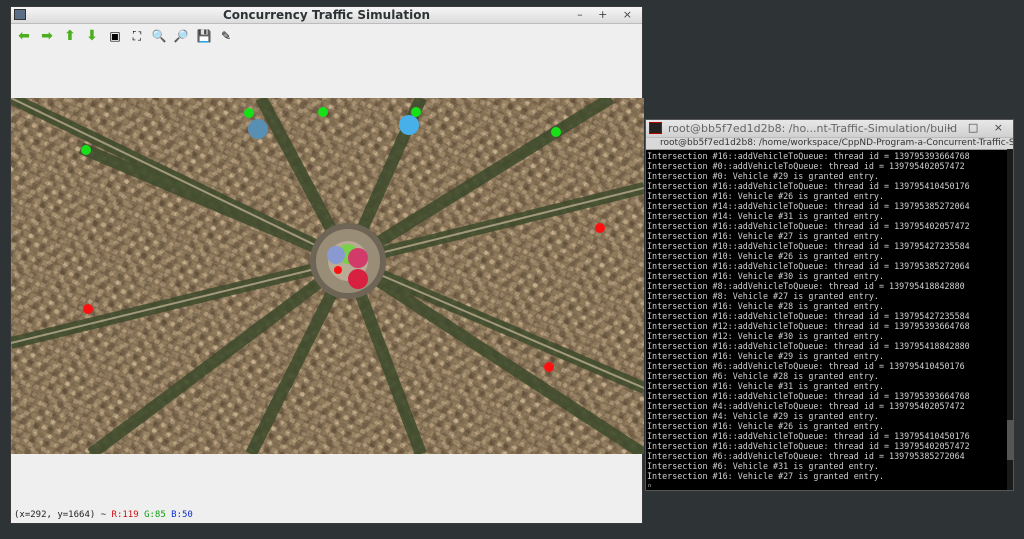 Image resolution: width=1024 pixels, height=539 pixels. What do you see at coordinates (92, 36) in the screenshot?
I see `arrow-down-icon: ⬇` at bounding box center [92, 36].